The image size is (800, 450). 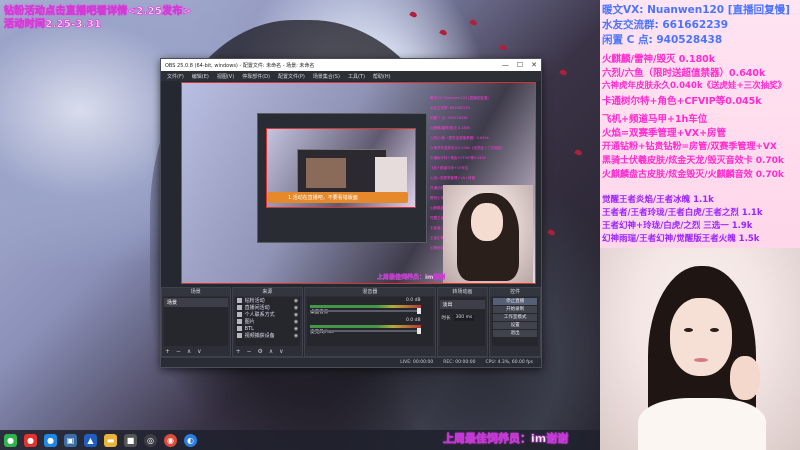 What do you see at coordinates (515, 317) in the screenshot?
I see `studio-mode-button: 工作室模式` at bounding box center [515, 317].